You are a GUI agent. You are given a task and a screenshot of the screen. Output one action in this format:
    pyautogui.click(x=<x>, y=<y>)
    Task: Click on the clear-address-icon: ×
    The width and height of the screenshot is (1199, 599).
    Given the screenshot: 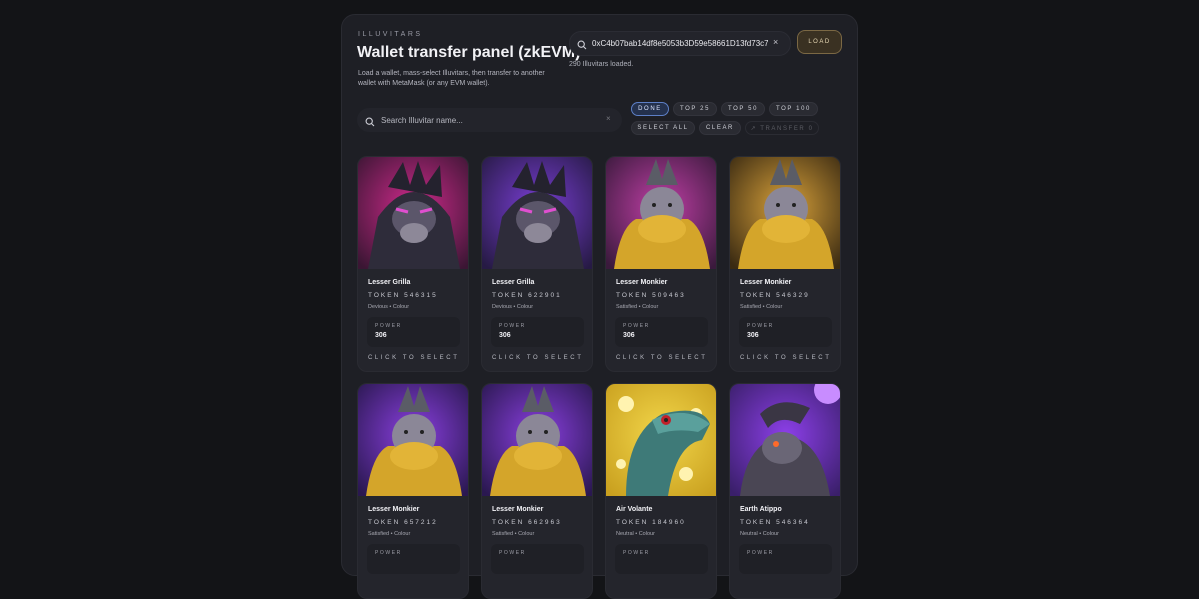 What is the action you would take?
    pyautogui.click(x=775, y=42)
    